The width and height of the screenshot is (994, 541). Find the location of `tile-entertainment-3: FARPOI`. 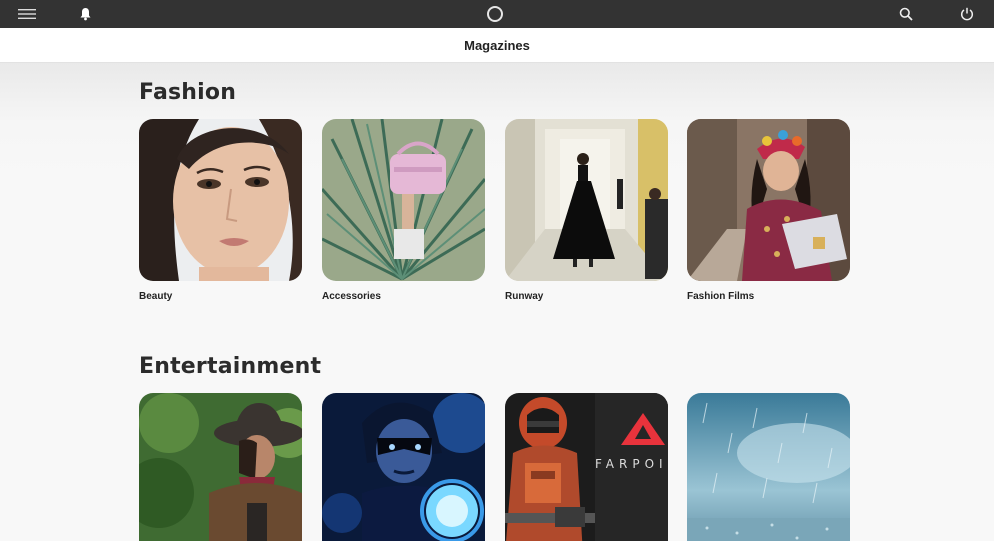

tile-entertainment-3: FARPOI is located at coordinates (586, 467).